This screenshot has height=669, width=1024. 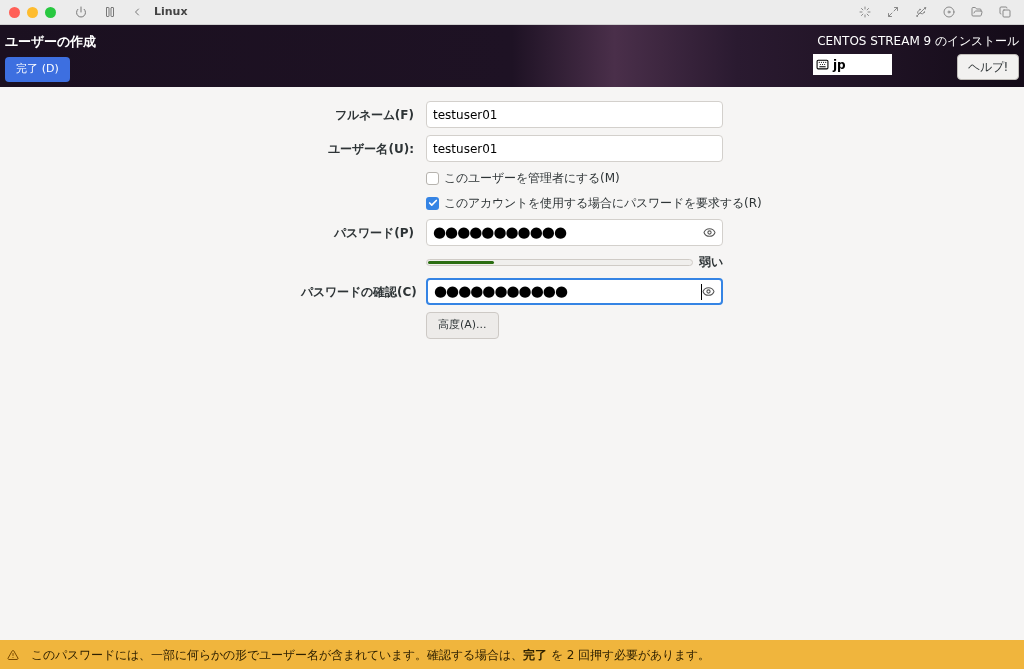 I want to click on vm-title: Linux, so click(x=171, y=11).